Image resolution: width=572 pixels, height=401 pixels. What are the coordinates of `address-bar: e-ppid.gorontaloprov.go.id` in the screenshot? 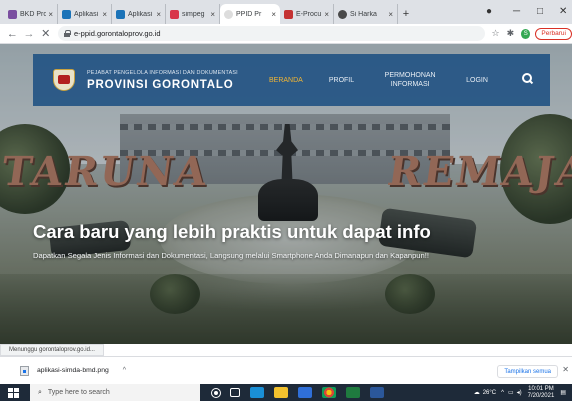 It's located at (271, 33).